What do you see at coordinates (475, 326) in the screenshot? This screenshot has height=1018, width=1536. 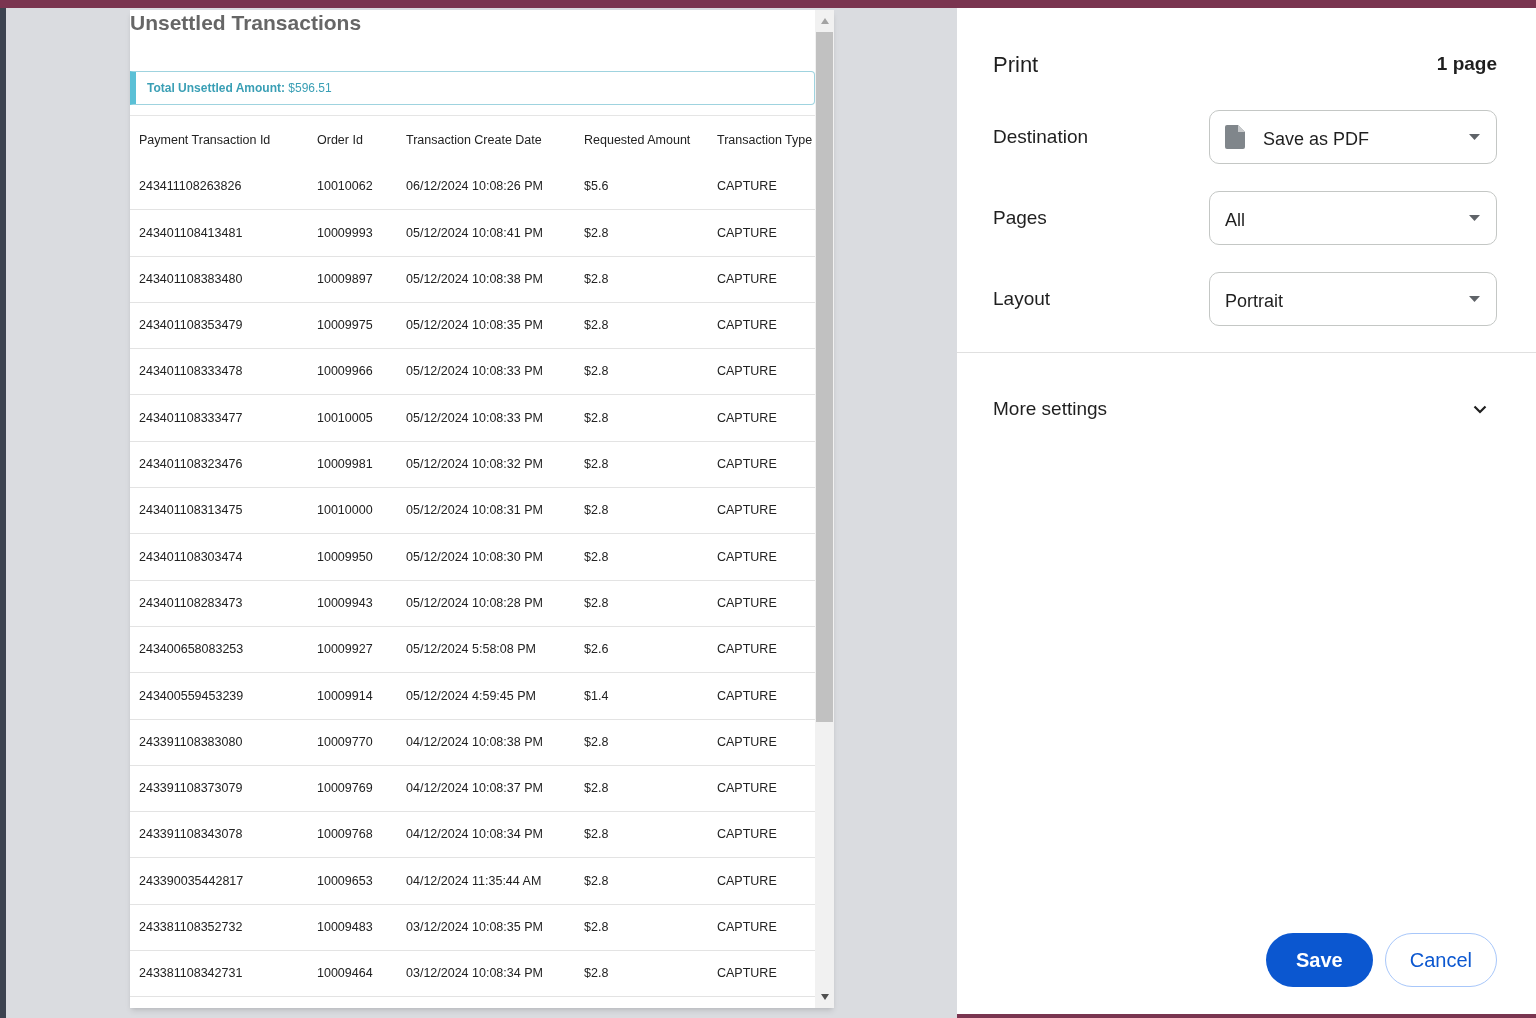 I see `table-cell-text: 05/12/2024 10:08:35 PM` at bounding box center [475, 326].